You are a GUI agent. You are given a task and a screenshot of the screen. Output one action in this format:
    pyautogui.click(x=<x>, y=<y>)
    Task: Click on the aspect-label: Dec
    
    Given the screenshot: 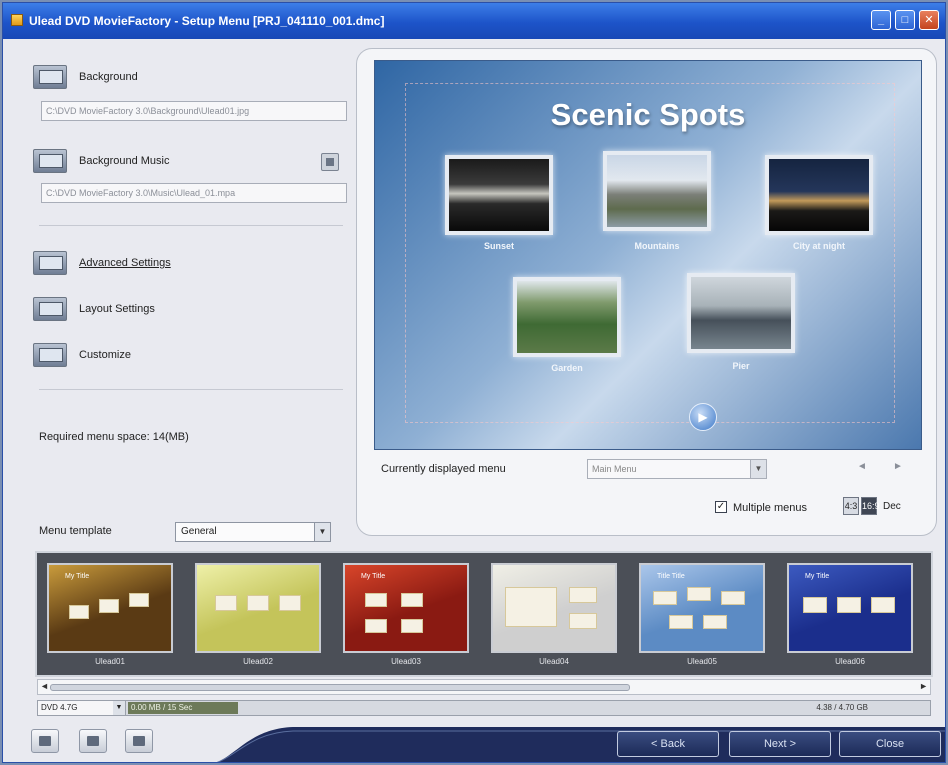 What is the action you would take?
    pyautogui.click(x=892, y=506)
    